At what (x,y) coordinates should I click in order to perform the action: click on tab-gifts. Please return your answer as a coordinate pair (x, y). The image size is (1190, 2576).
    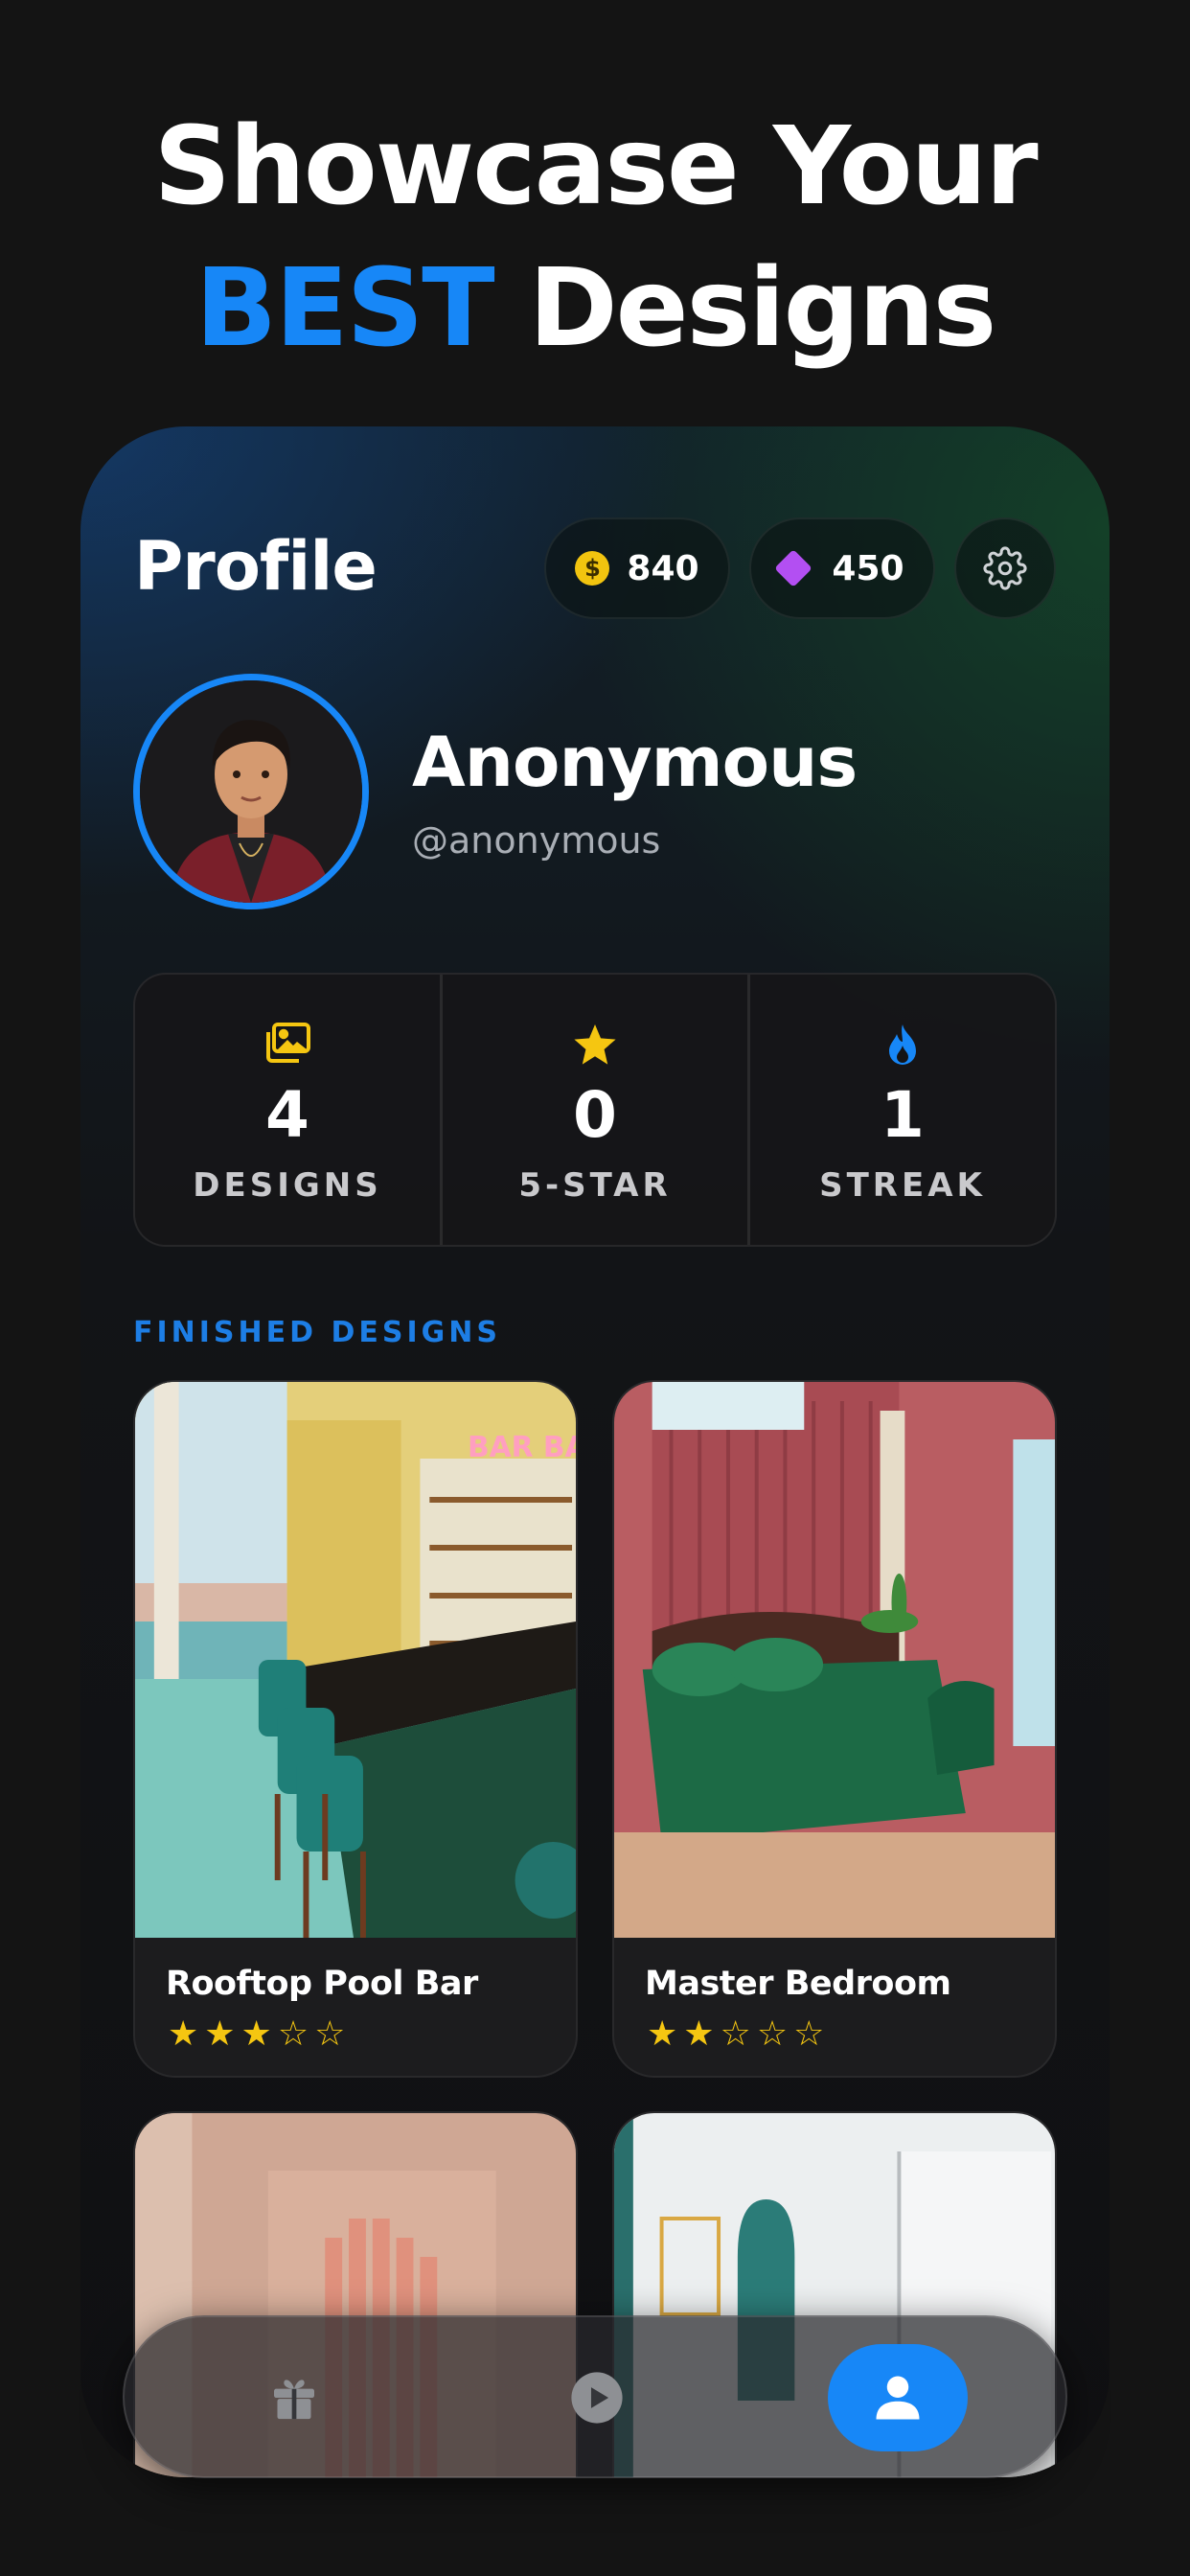
    Looking at the image, I should click on (294, 2397).